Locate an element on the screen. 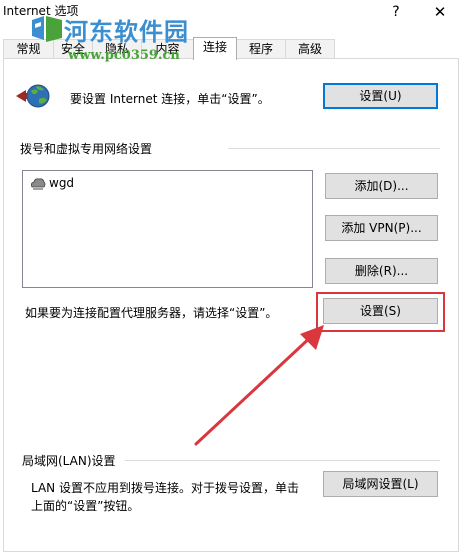 The image size is (462, 555). help-button: ? is located at coordinates (396, 13).